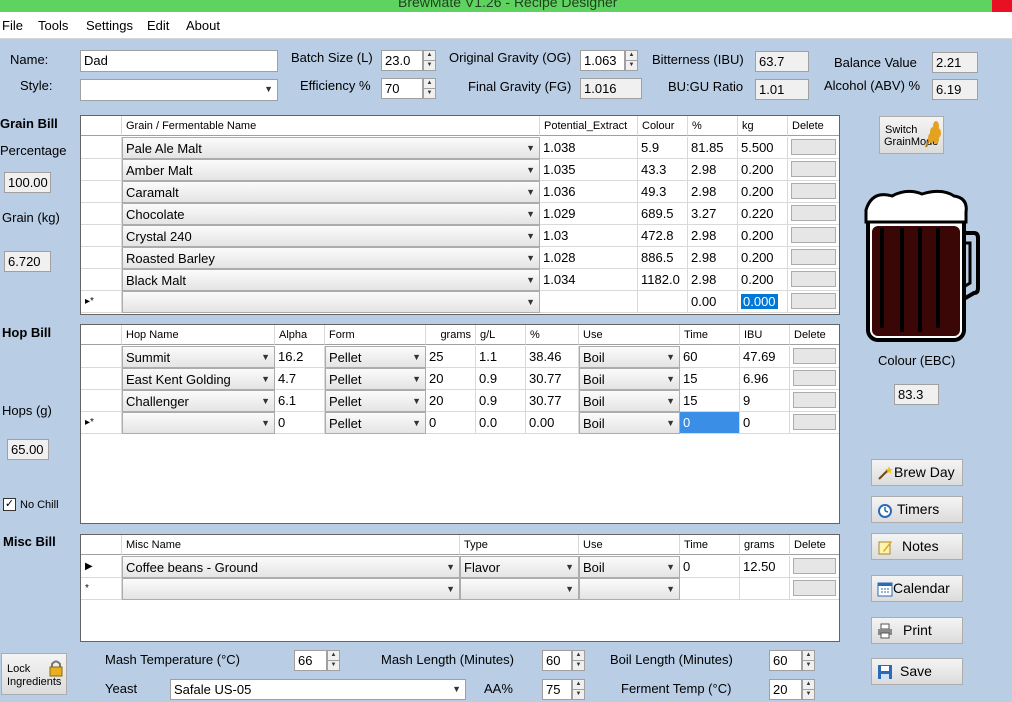  I want to click on grain-cell: 1.038, so click(589, 148).